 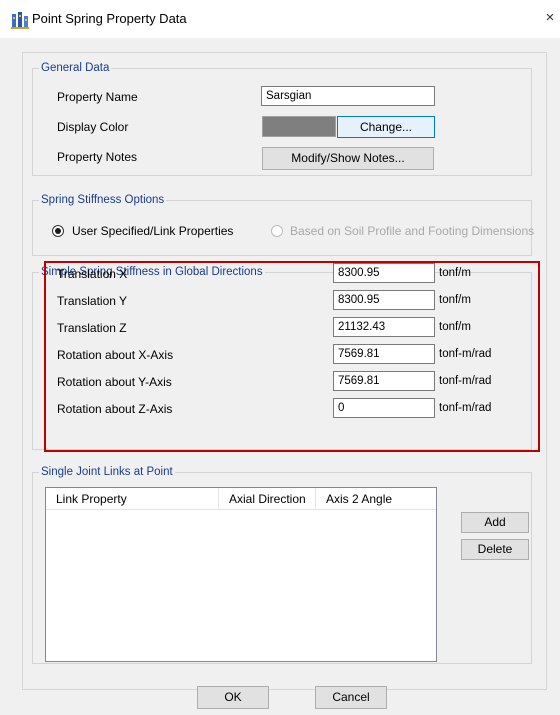 What do you see at coordinates (277, 231) in the screenshot?
I see `radio-soil-profile` at bounding box center [277, 231].